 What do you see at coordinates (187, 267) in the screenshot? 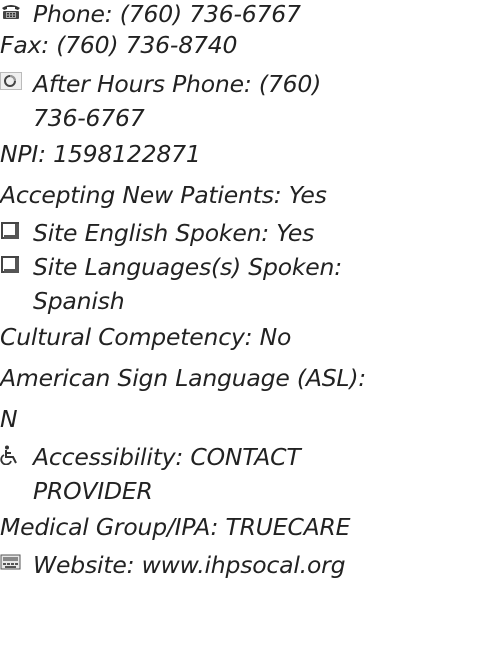
I see `site-languages-spoken: Site Languages(s) Spoken:` at bounding box center [187, 267].